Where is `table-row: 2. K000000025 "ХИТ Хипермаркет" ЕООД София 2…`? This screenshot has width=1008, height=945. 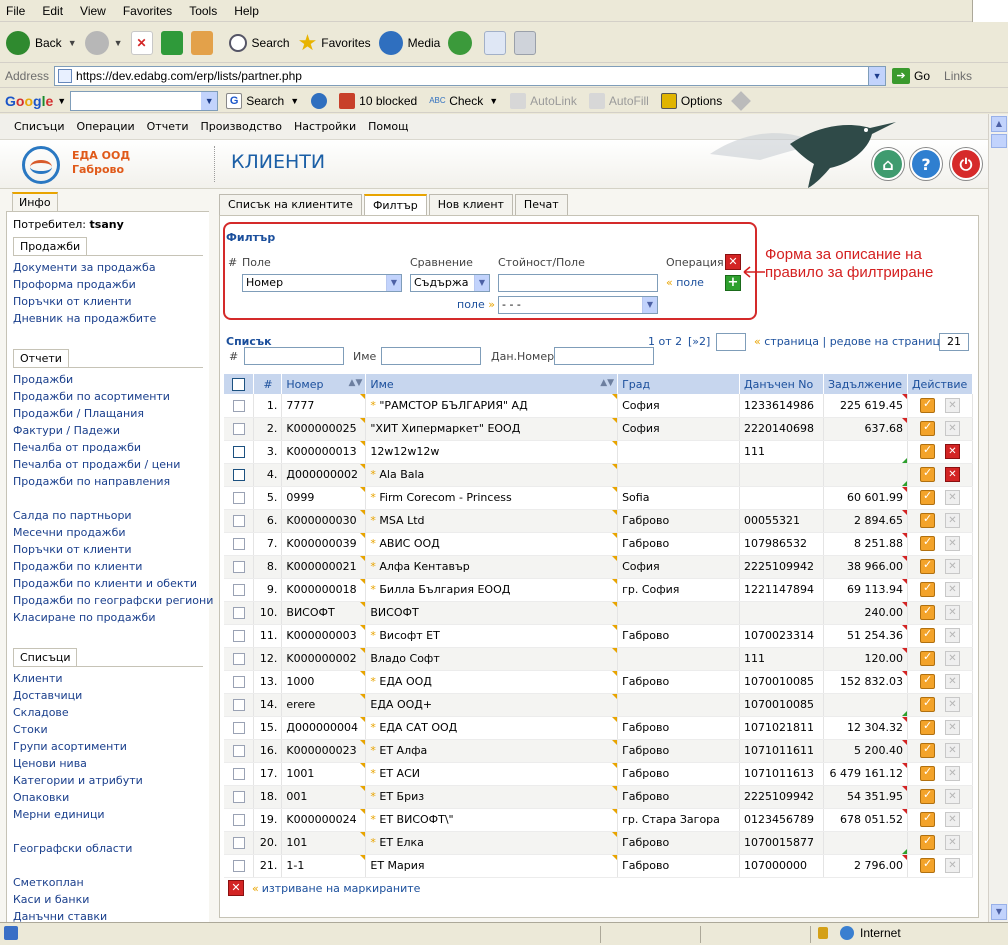 table-row: 2. K000000025 "ХИТ Хипермаркет" ЕООД София 2… is located at coordinates (599, 429).